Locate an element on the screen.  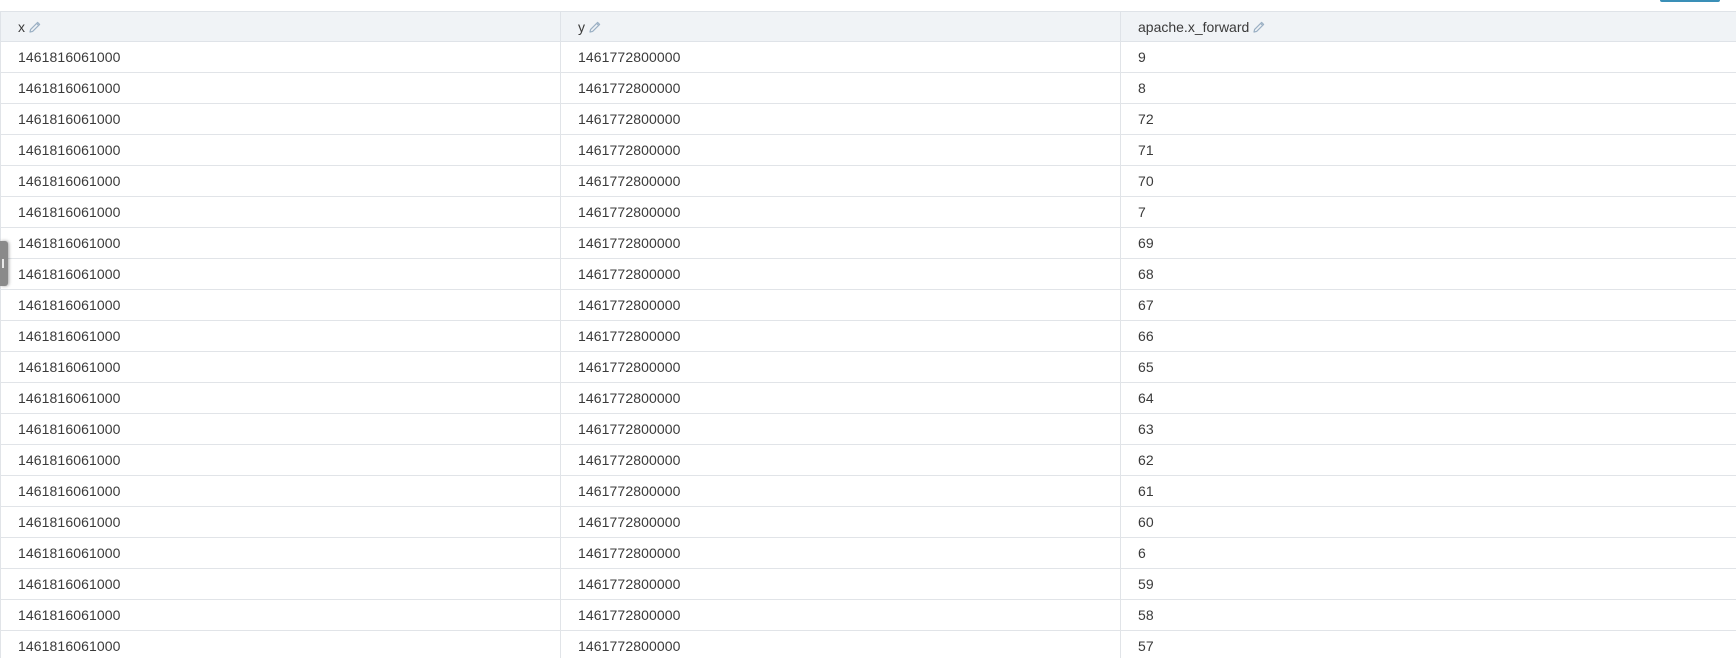
cell-apache-x-forward: 65 is located at coordinates (1428, 367).